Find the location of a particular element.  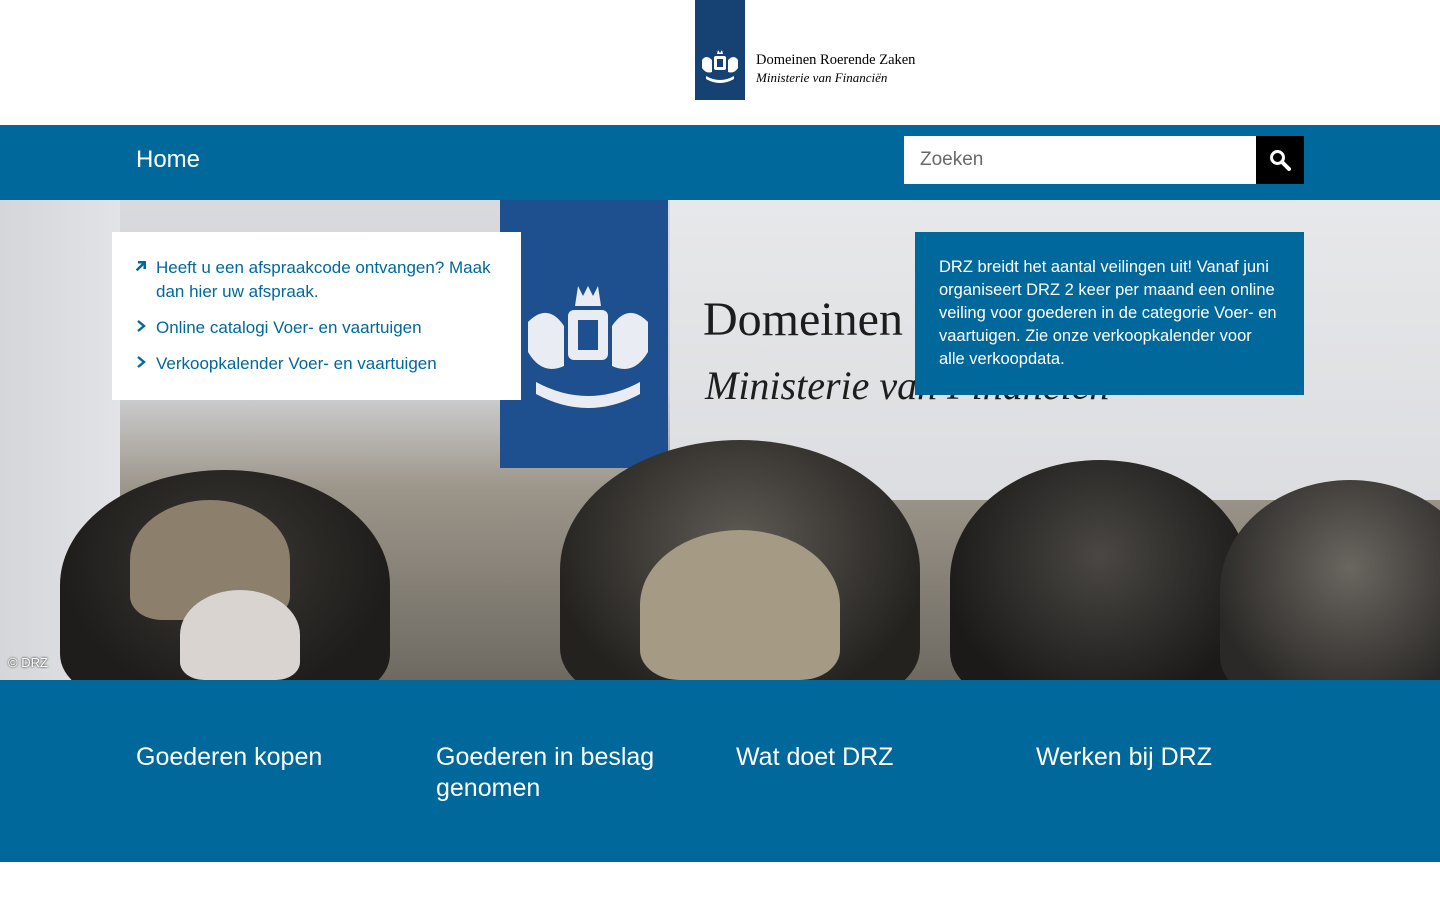

tile-werken-bij-drz: Werken bij DRZ is located at coordinates (1166, 757).